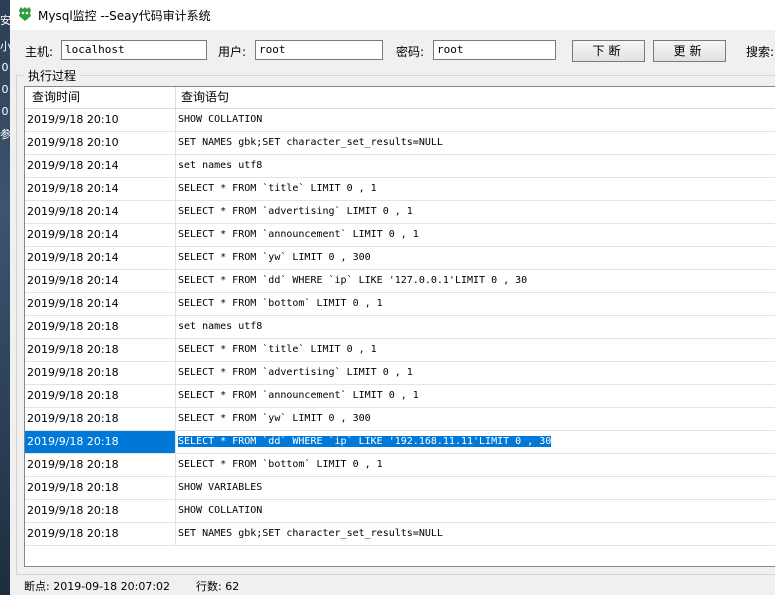 The height and width of the screenshot is (595, 775). What do you see at coordinates (689, 51) in the screenshot?
I see `refresh-button: 更新` at bounding box center [689, 51].